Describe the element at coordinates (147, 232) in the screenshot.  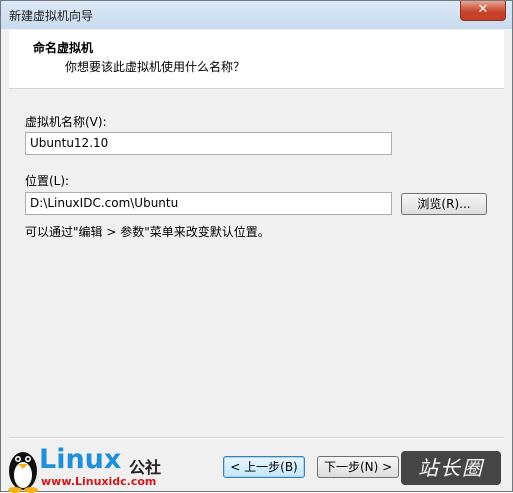
I see `location-hint: 可以通过"编辑 > 参数"菜单来改变默认位置。` at that location.